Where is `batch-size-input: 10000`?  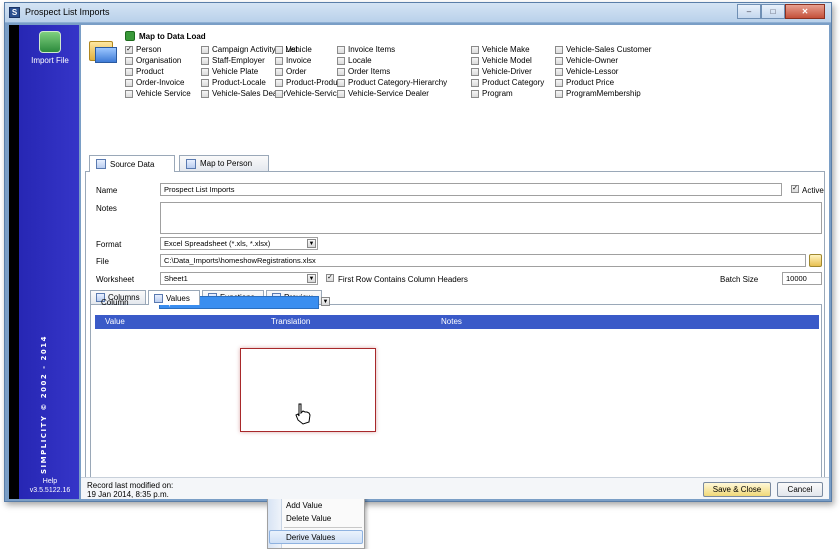 batch-size-input: 10000 is located at coordinates (802, 278).